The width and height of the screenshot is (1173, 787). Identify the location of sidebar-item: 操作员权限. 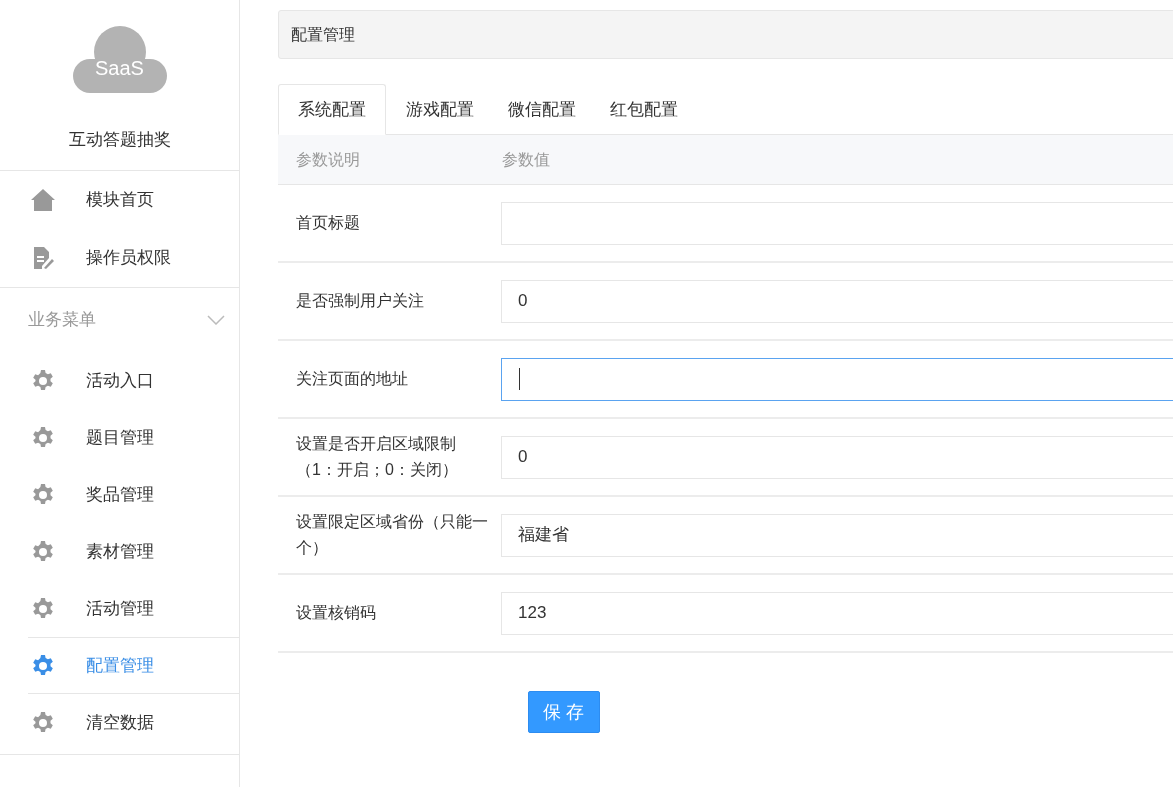
(119, 258).